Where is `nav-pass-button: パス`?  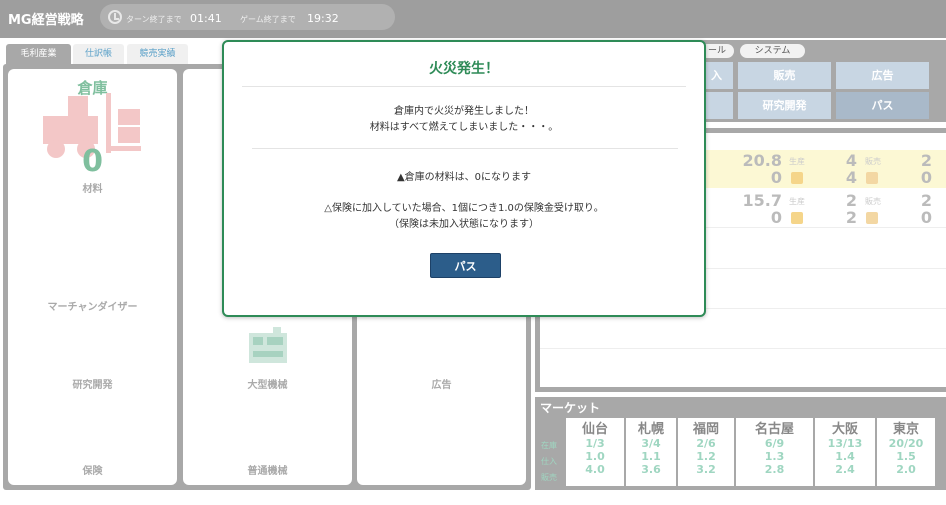
nav-pass-button: パス is located at coordinates (882, 105).